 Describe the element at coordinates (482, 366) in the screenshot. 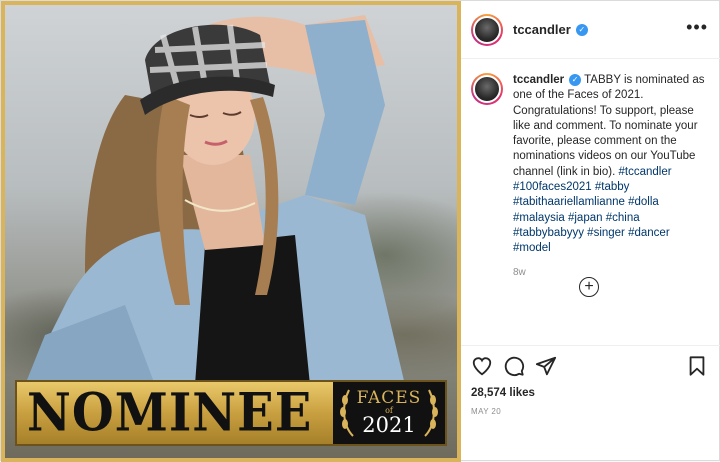

I see `heart-icon` at that location.